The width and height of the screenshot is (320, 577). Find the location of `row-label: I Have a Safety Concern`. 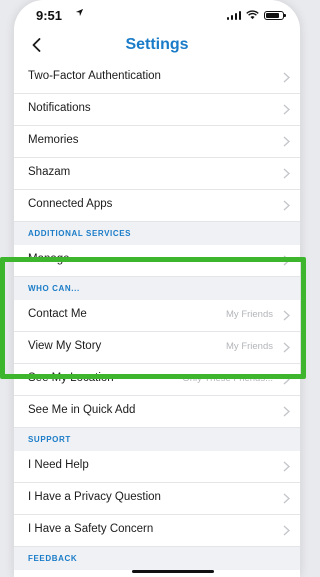

row-label: I Have a Safety Concern is located at coordinates (91, 529).